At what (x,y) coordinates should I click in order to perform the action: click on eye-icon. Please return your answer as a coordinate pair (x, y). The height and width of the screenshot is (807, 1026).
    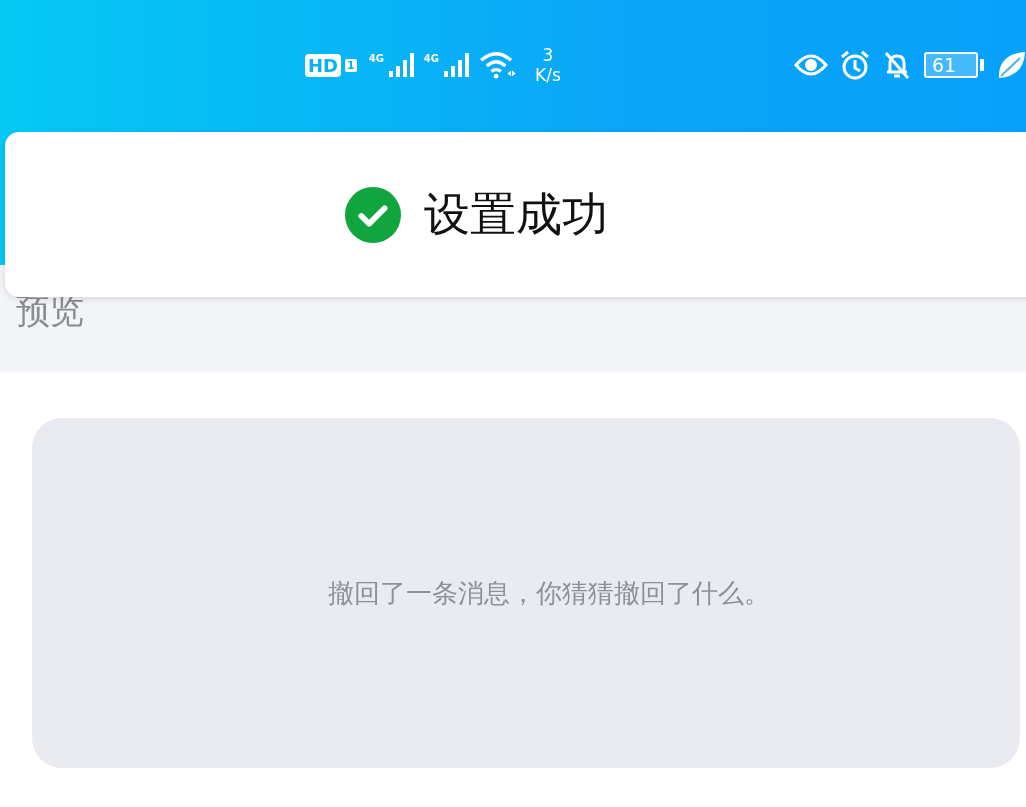
    Looking at the image, I should click on (811, 65).